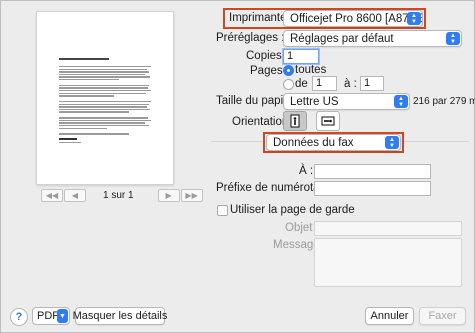  What do you see at coordinates (313, 142) in the screenshot?
I see `section-value: Données du fax` at bounding box center [313, 142].